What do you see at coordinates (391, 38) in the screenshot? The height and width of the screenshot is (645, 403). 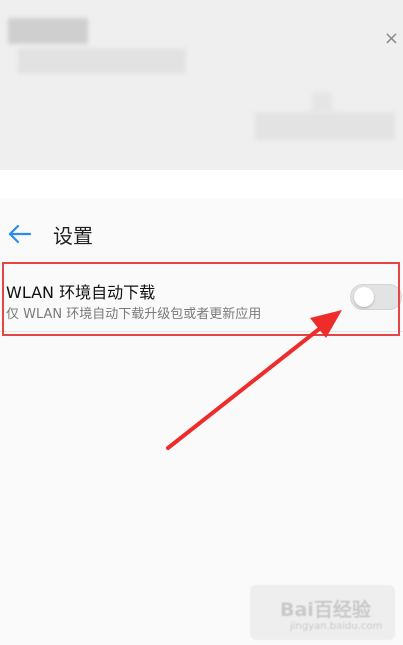 I see `close-icon: ×` at bounding box center [391, 38].